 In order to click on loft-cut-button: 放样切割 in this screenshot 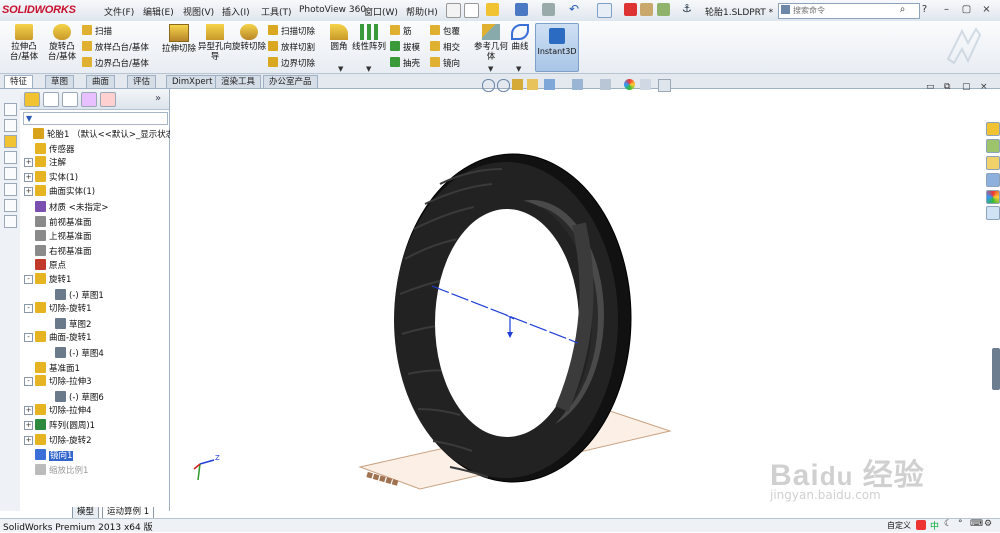, I will do `click(291, 47)`.